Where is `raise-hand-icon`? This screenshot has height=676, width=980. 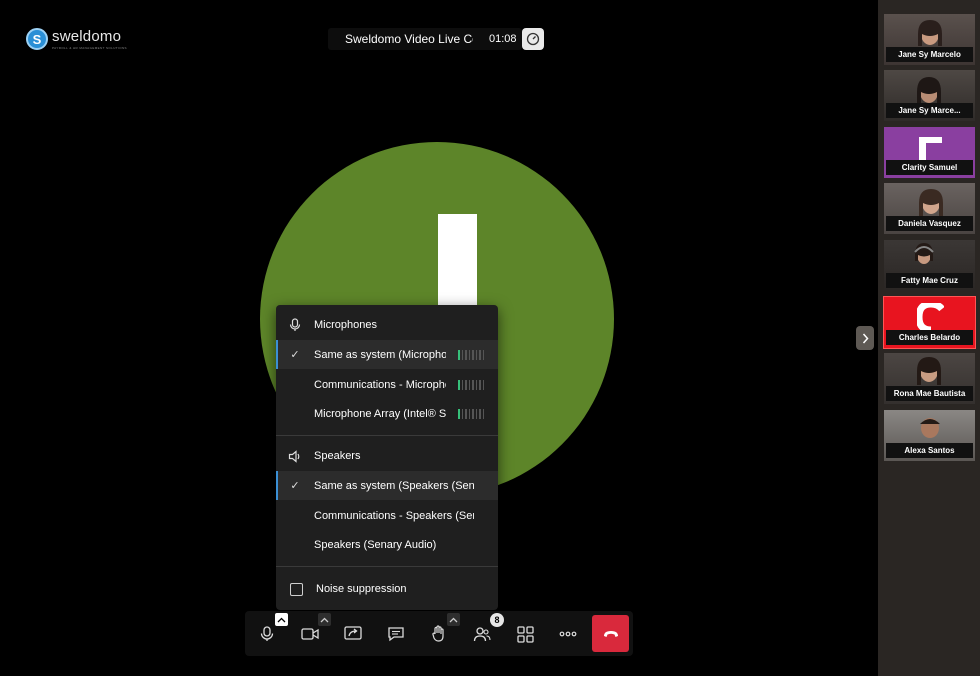
raise-hand-icon is located at coordinates (439, 634).